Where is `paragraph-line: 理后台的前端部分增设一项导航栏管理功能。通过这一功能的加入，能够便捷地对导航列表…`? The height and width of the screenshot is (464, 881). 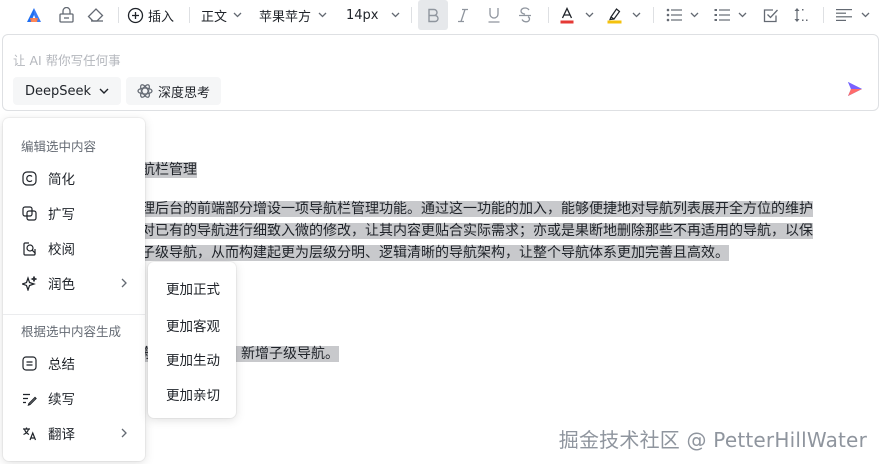
paragraph-line: 理后台的前端部分增设一项导航栏管理功能。通过这一功能的加入，能够便捷地对导航列表… is located at coordinates (477, 209).